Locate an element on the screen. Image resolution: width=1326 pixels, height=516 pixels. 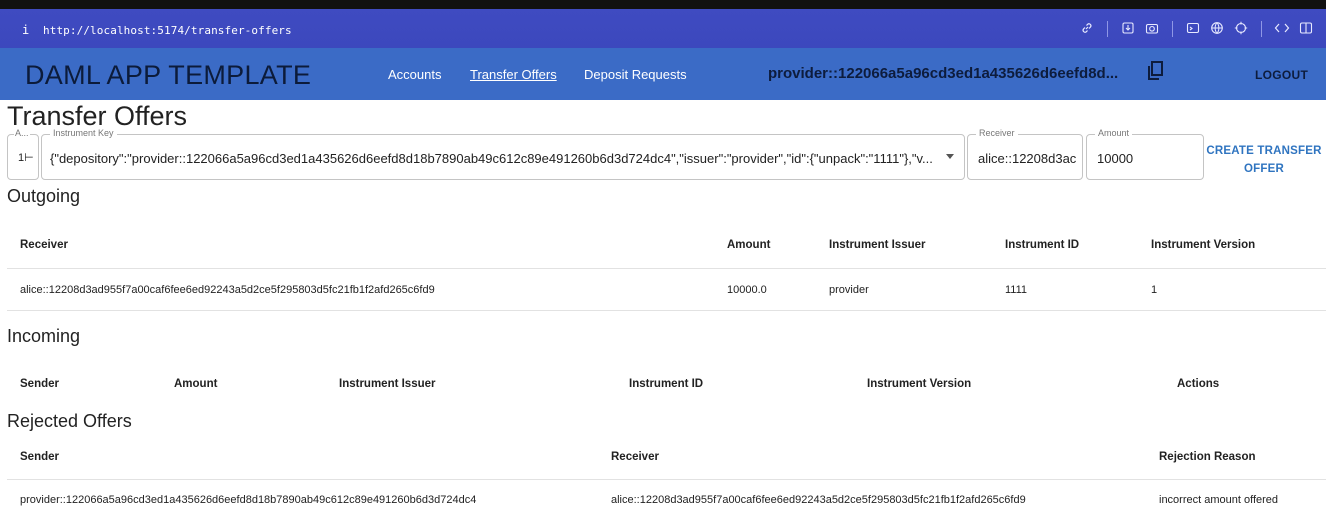
copy-icon is located at coordinates (1156, 71).